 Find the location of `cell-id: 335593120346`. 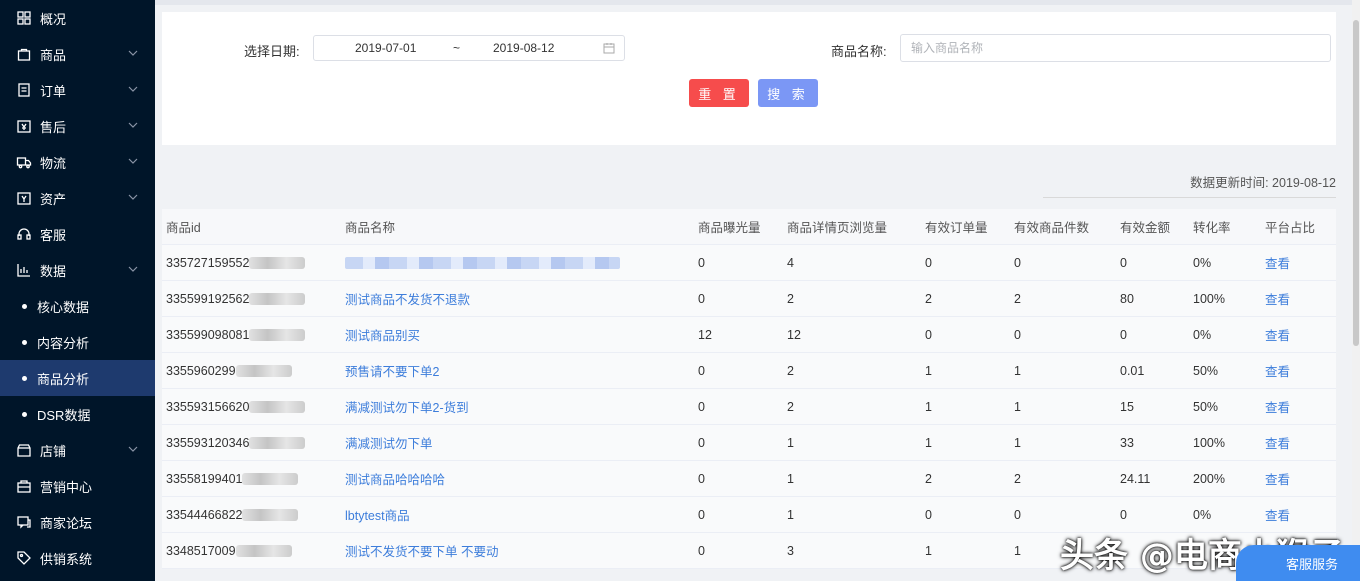

cell-id: 335593120346 is located at coordinates (251, 442).